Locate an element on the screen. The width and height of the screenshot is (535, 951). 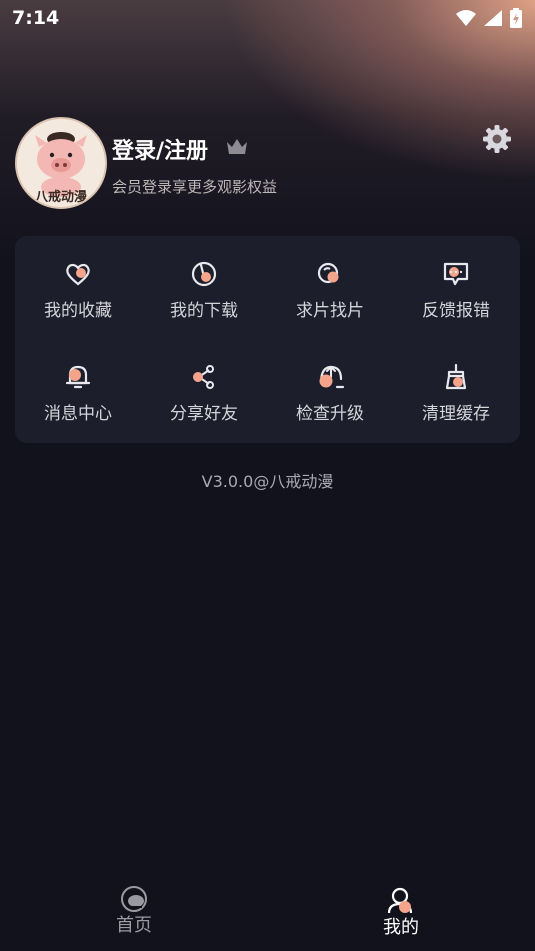
broom-icon is located at coordinates (456, 376).